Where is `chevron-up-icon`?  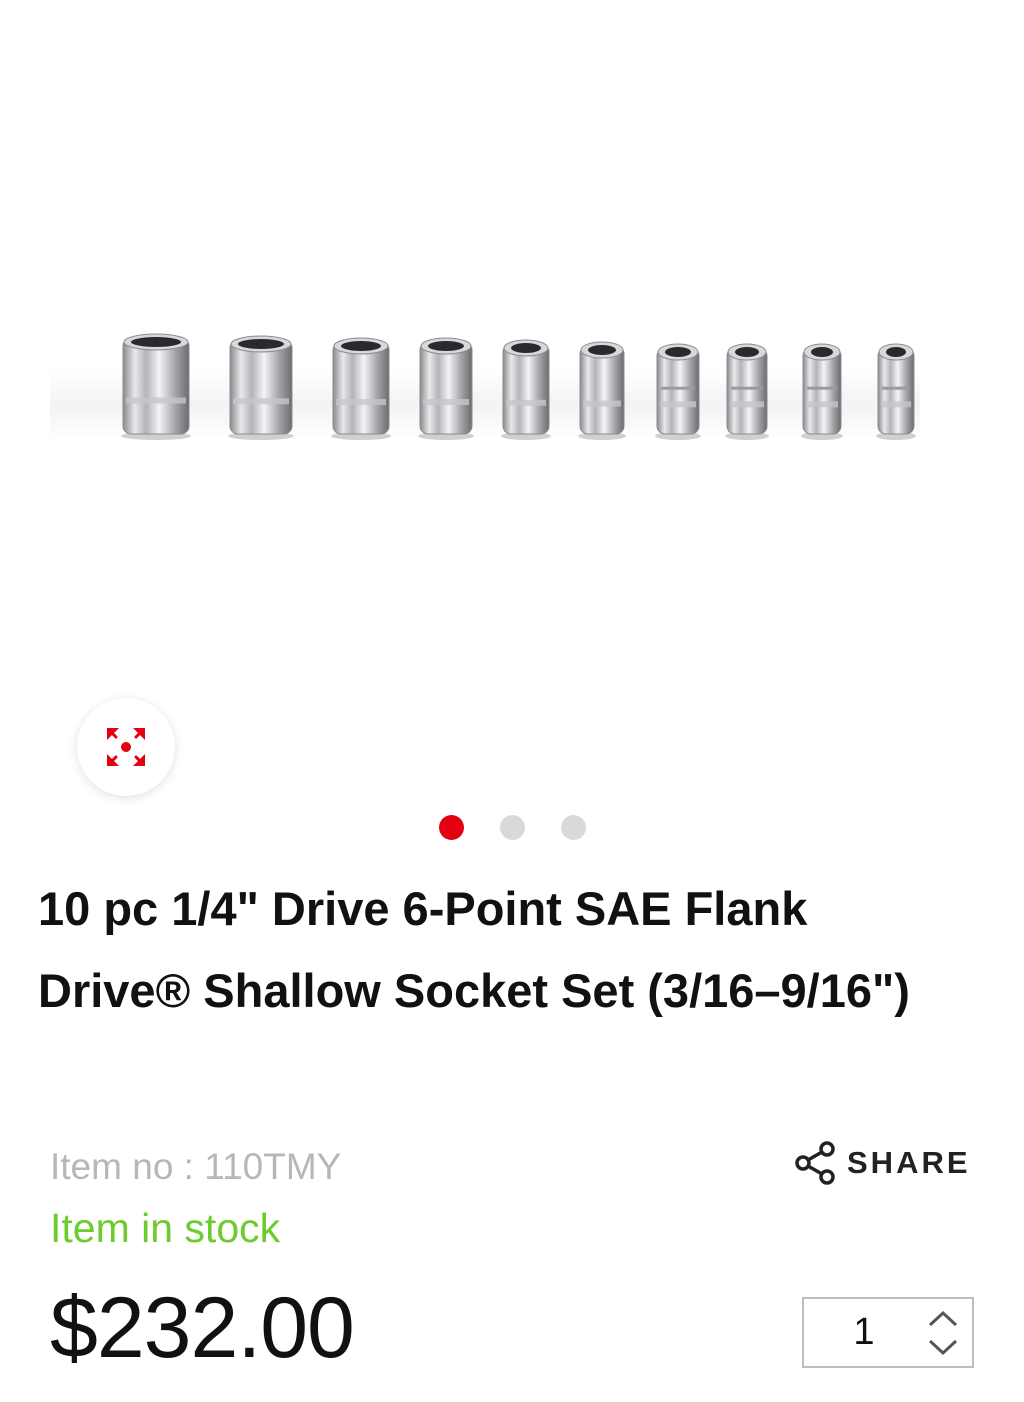 chevron-up-icon is located at coordinates (943, 1318).